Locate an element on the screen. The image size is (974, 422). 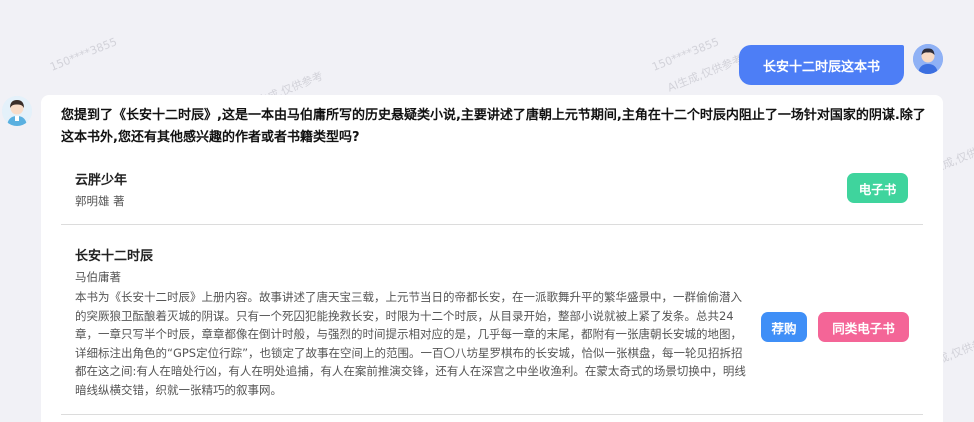
book-author: 马伯庸著 is located at coordinates (98, 277).